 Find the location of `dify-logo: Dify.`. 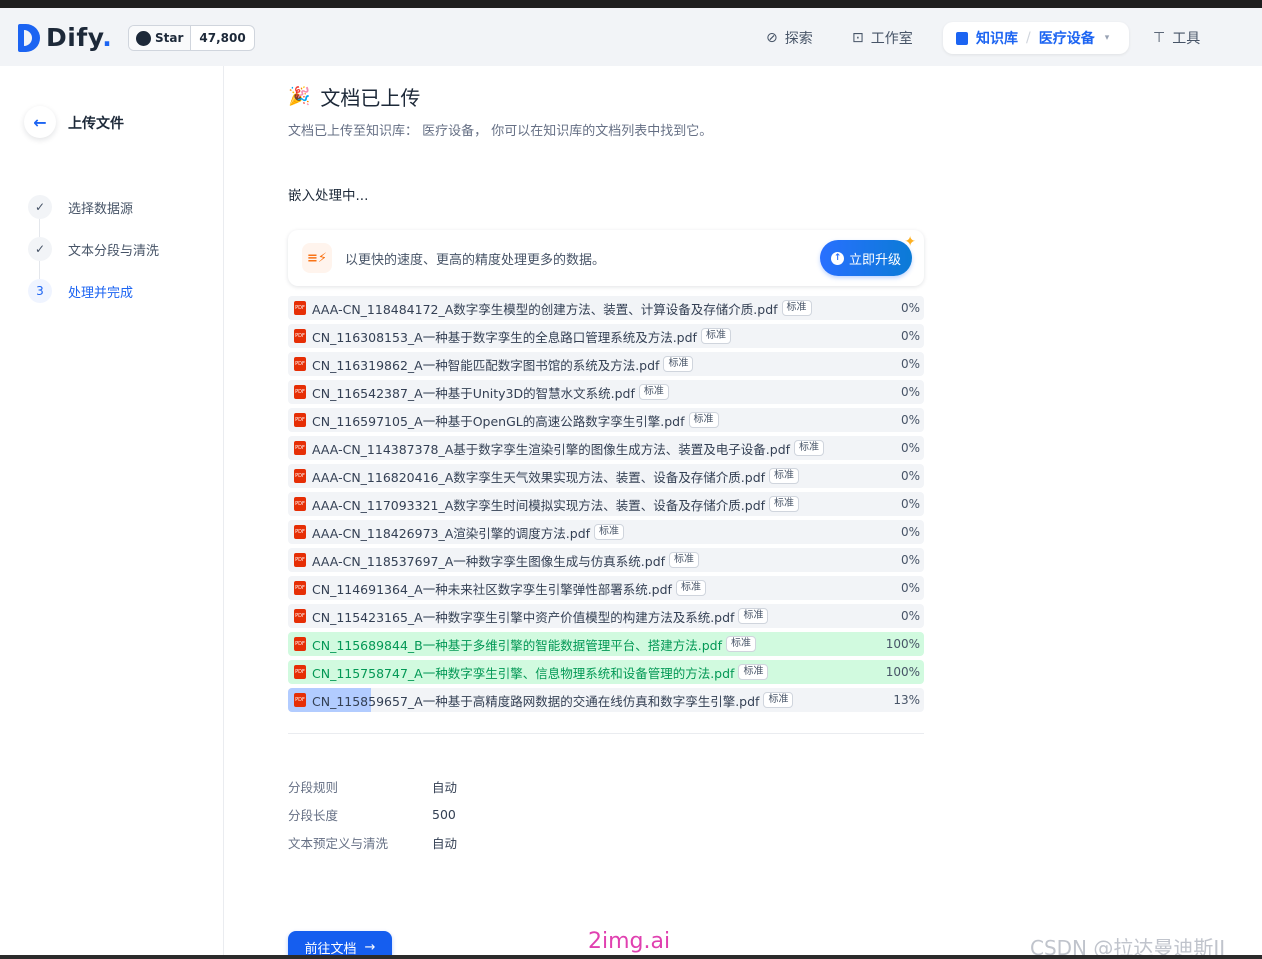

dify-logo: Dify. is located at coordinates (65, 37).